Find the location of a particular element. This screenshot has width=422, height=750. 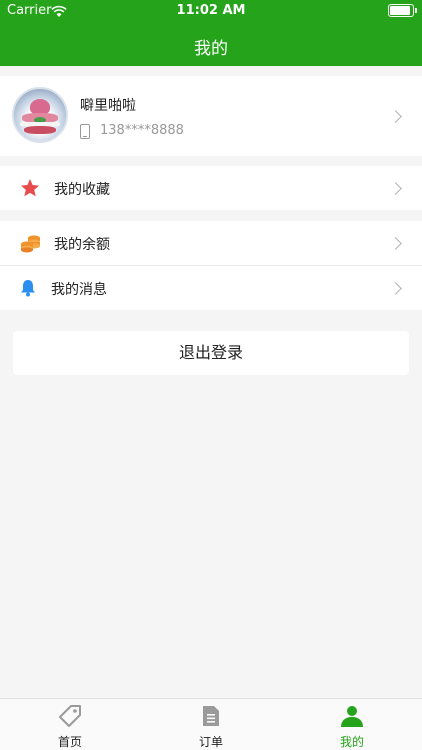

tab-orders: 订单 is located at coordinates (211, 724).